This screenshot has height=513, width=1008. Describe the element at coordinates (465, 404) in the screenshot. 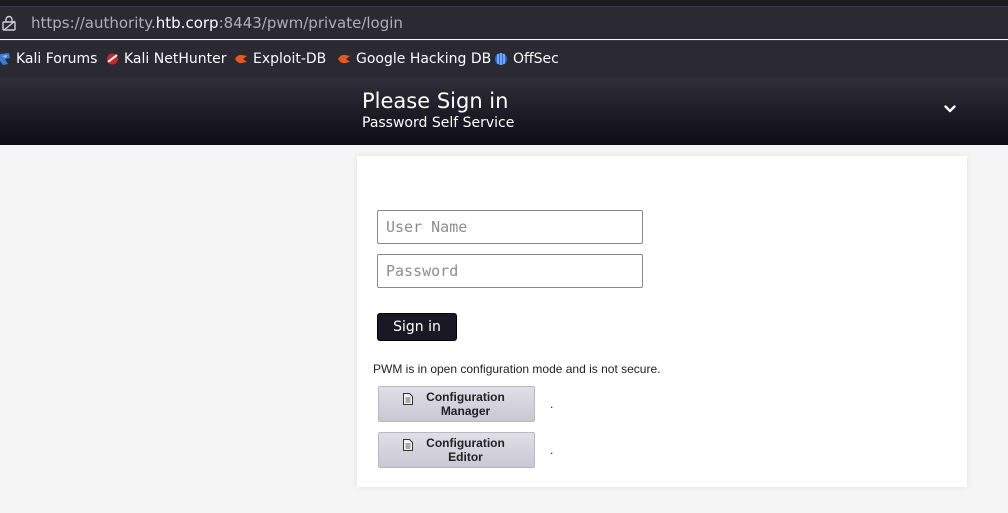

I see `configuration-manager-label: Configuration Manager` at that location.